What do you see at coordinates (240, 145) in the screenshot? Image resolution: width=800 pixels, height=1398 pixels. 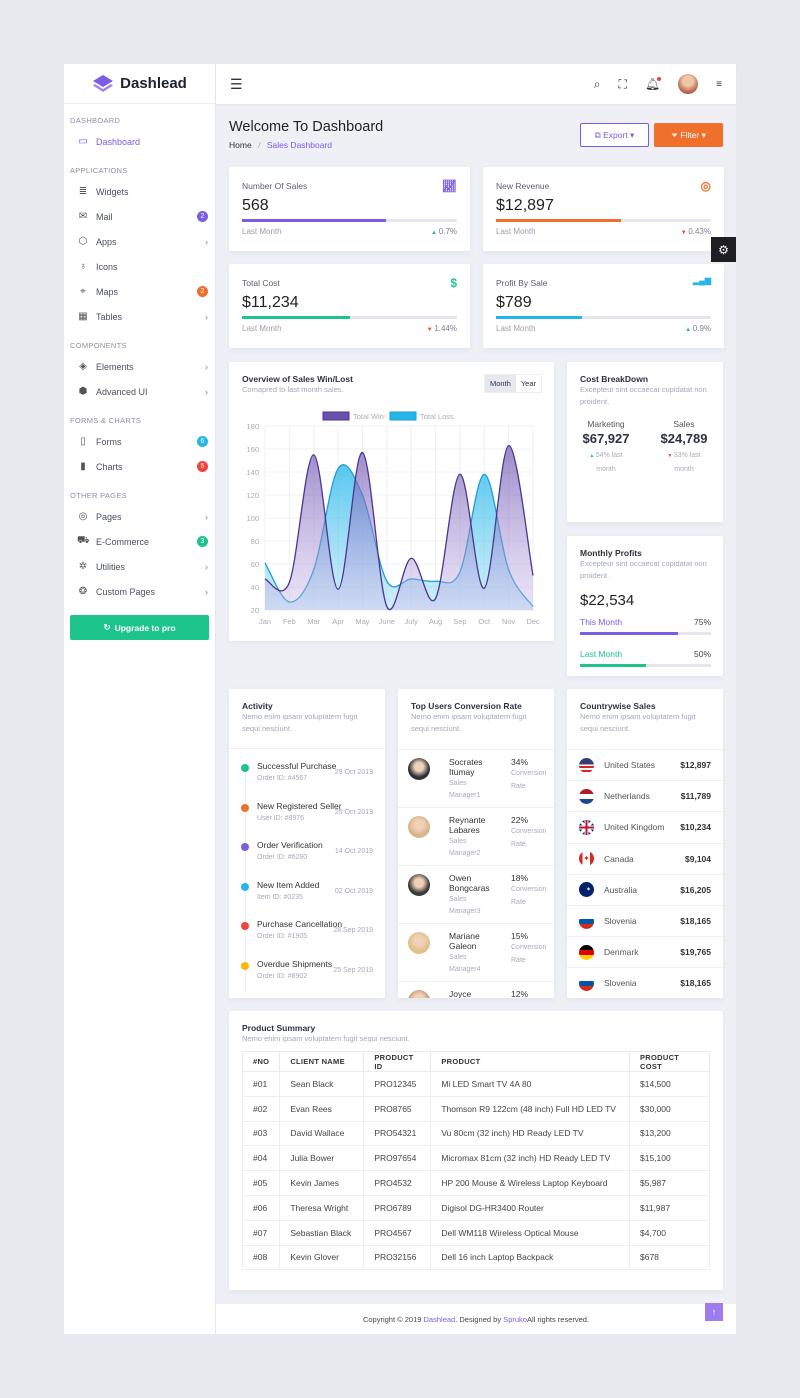 I see `breadcrumb-home: Home` at bounding box center [240, 145].